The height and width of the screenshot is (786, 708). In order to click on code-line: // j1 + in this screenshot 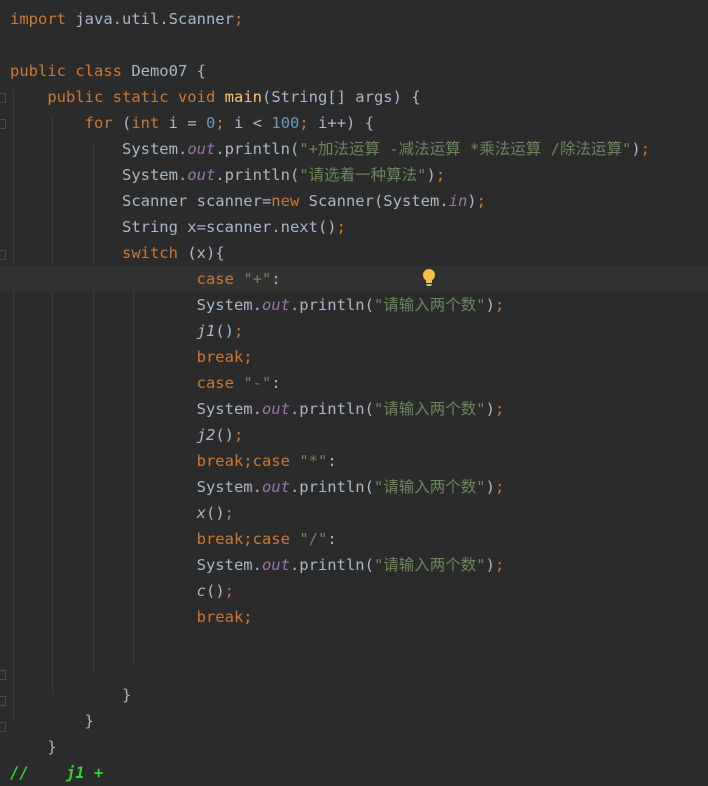, I will do `click(354, 773)`.